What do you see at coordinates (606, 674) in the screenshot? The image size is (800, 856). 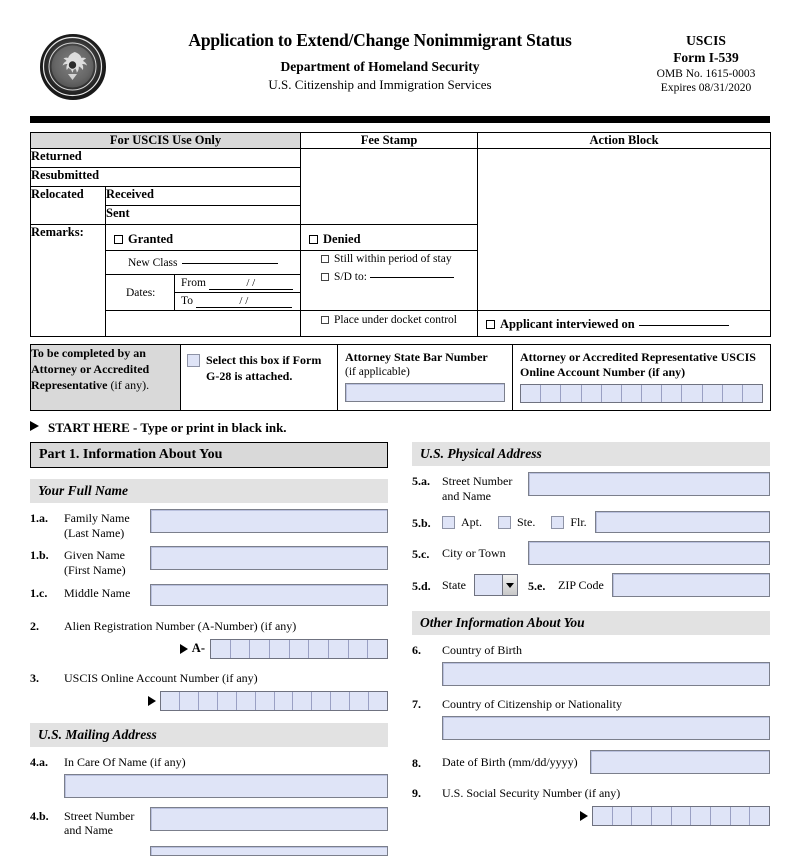 I see `country-of-birth-input` at bounding box center [606, 674].